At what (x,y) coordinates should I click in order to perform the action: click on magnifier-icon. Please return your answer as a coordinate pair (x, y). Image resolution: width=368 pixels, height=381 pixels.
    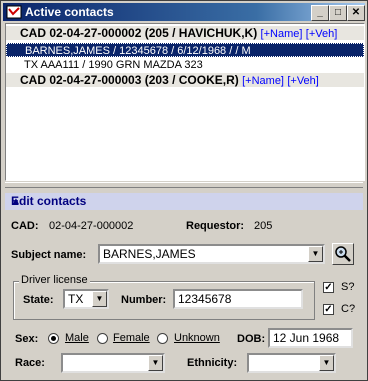
    Looking at the image, I should click on (343, 254).